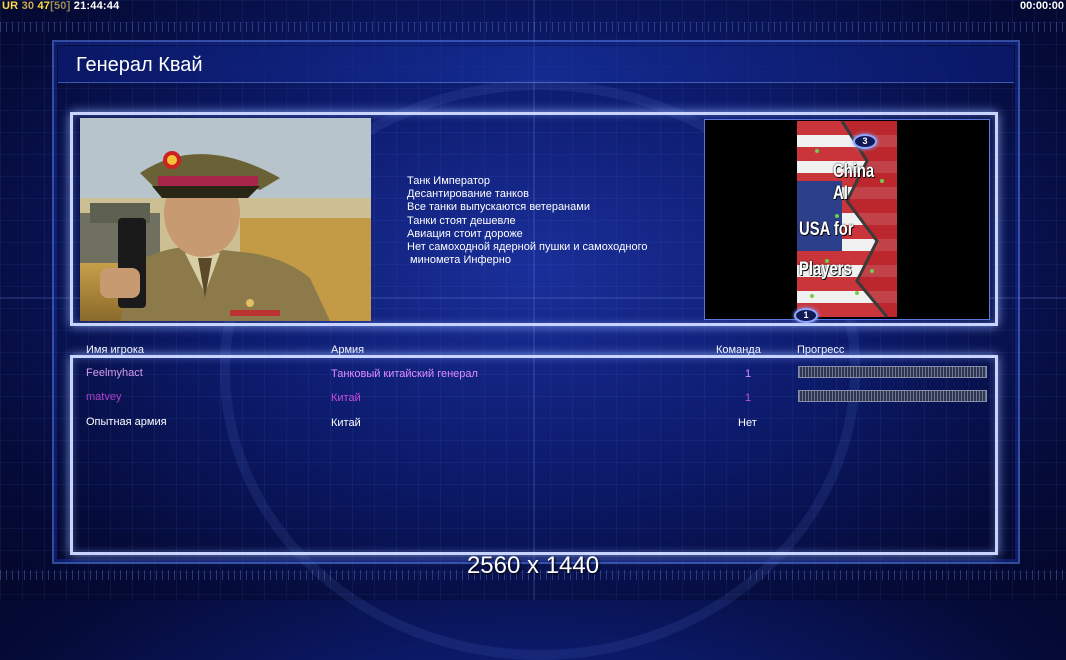  Describe the element at coordinates (10, 6) in the screenshot. I see `status-ur: UR` at that location.